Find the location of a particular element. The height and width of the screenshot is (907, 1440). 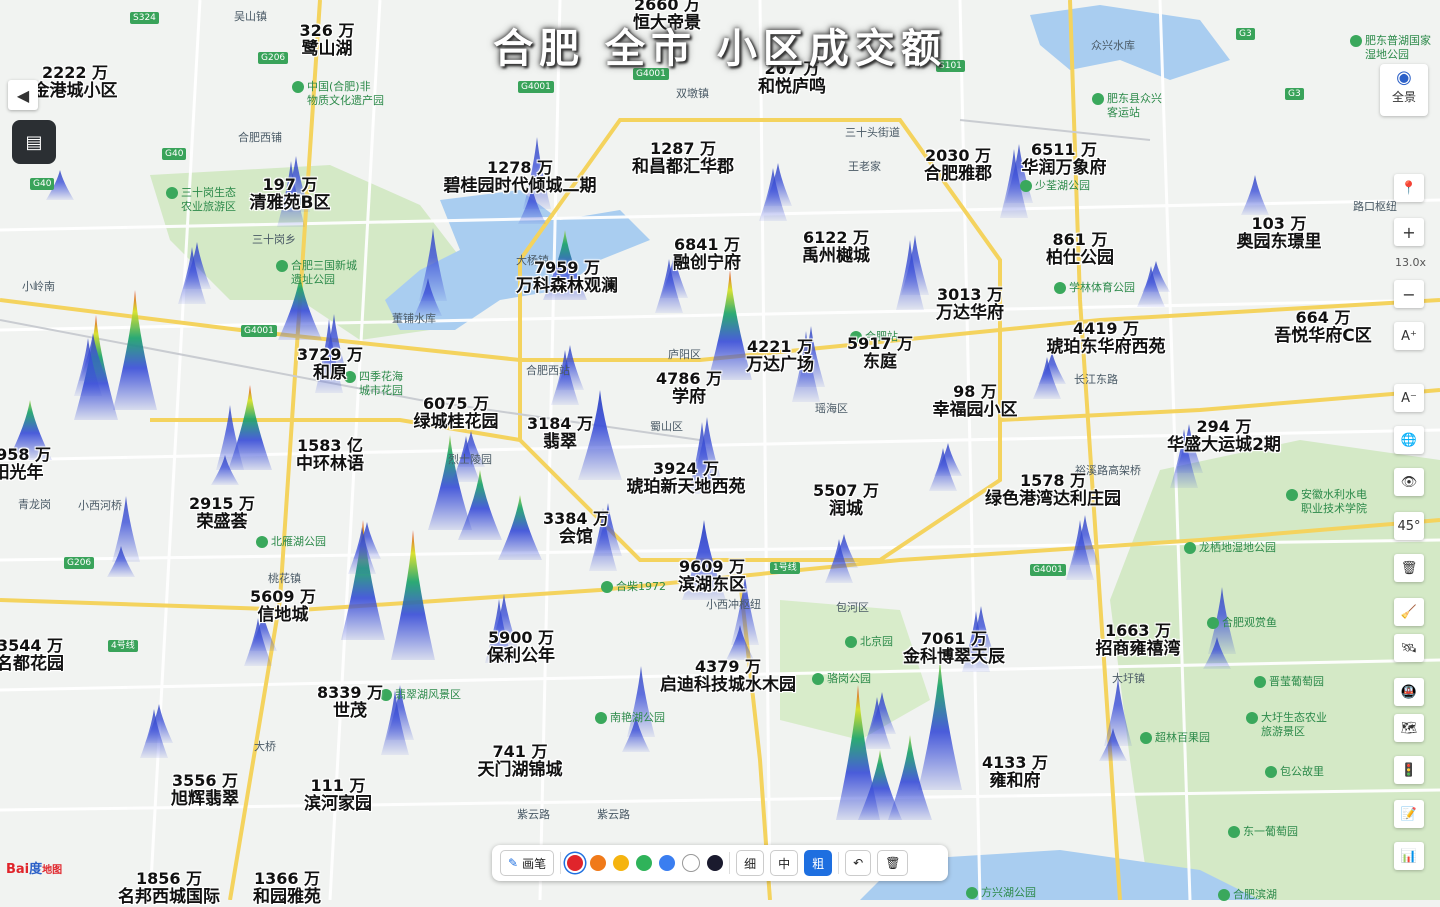

place-label: 青龙岗 is located at coordinates (34, 504).